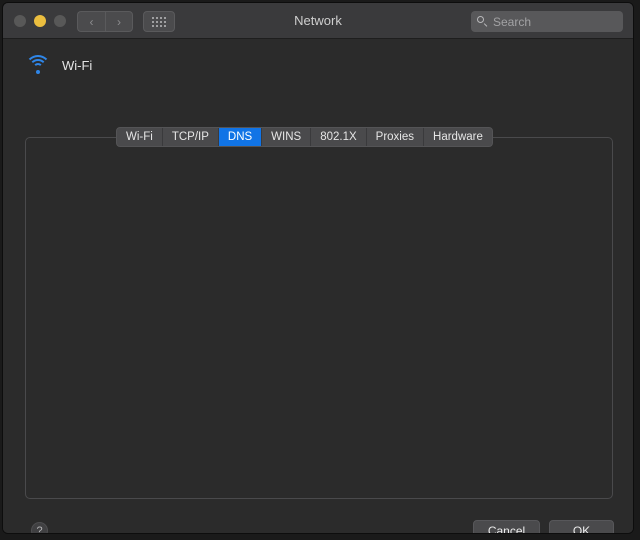 Image resolution: width=640 pixels, height=540 pixels. I want to click on tab-hardware: Hardware, so click(458, 137).